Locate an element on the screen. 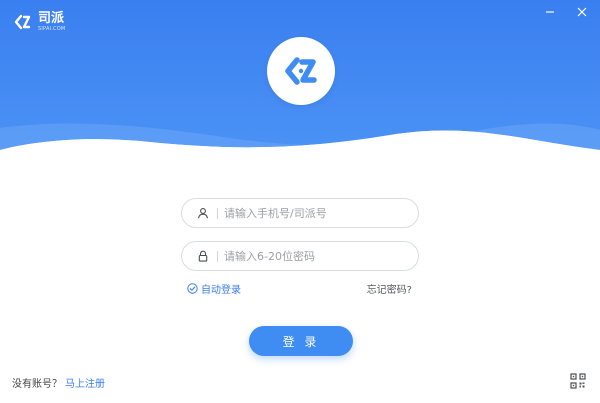  app-logo-icon is located at coordinates (301, 71).